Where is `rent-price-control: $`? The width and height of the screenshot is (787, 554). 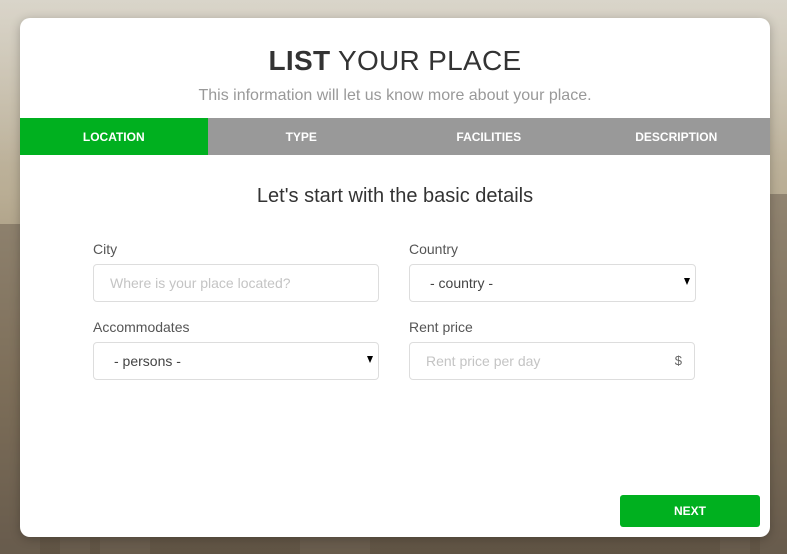
rent-price-control: $ is located at coordinates (552, 361).